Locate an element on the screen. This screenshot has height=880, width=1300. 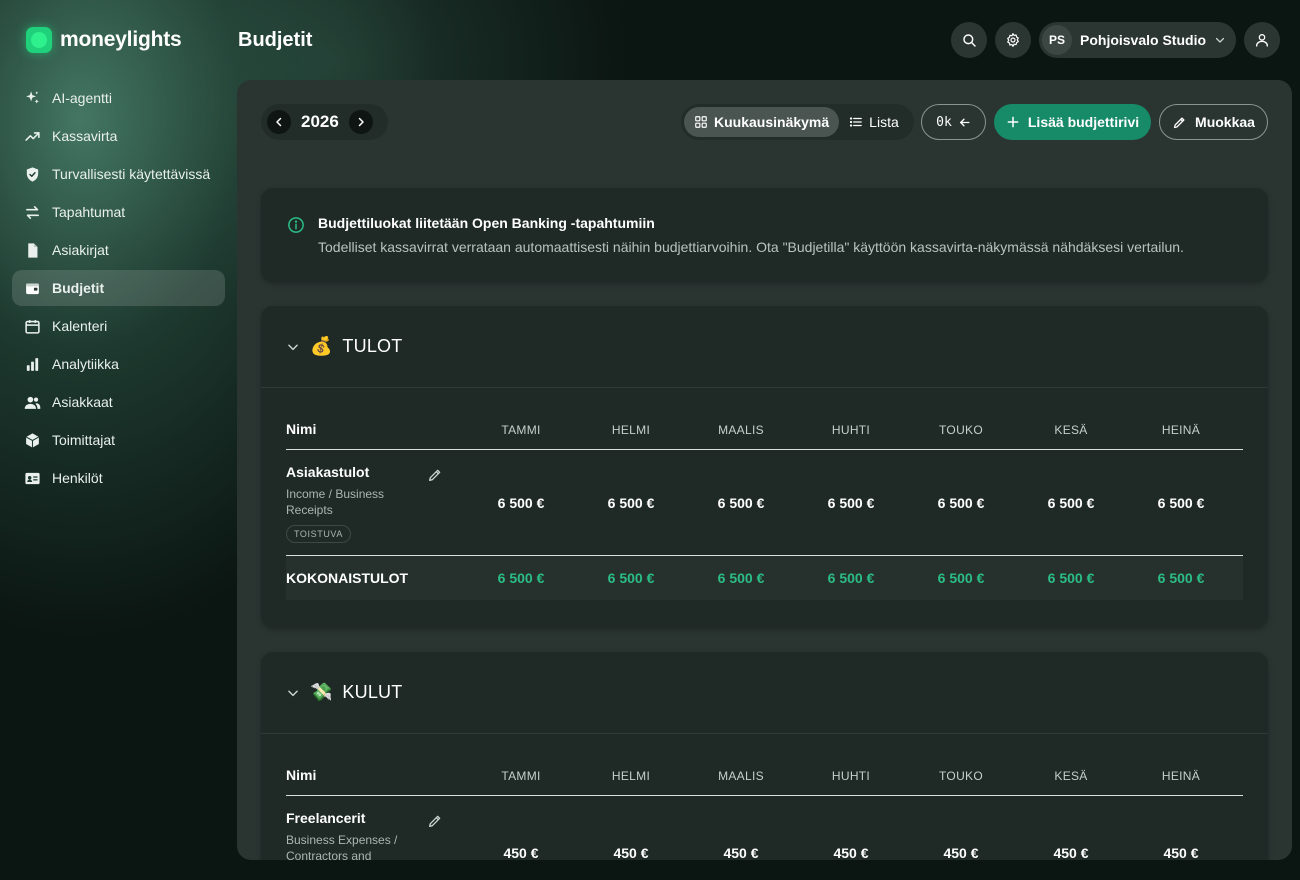
sidebar-item-label: AI-agentti is located at coordinates (82, 98).